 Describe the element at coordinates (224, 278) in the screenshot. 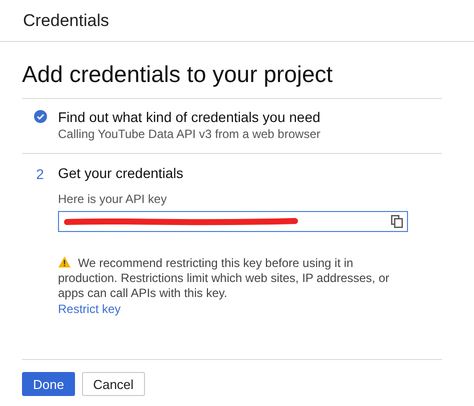

I see `warning-text: We recommend restricting this key before using it in production. Restrictions limit which web sites, IP addresses, or apps can call APIs with this key.` at that location.